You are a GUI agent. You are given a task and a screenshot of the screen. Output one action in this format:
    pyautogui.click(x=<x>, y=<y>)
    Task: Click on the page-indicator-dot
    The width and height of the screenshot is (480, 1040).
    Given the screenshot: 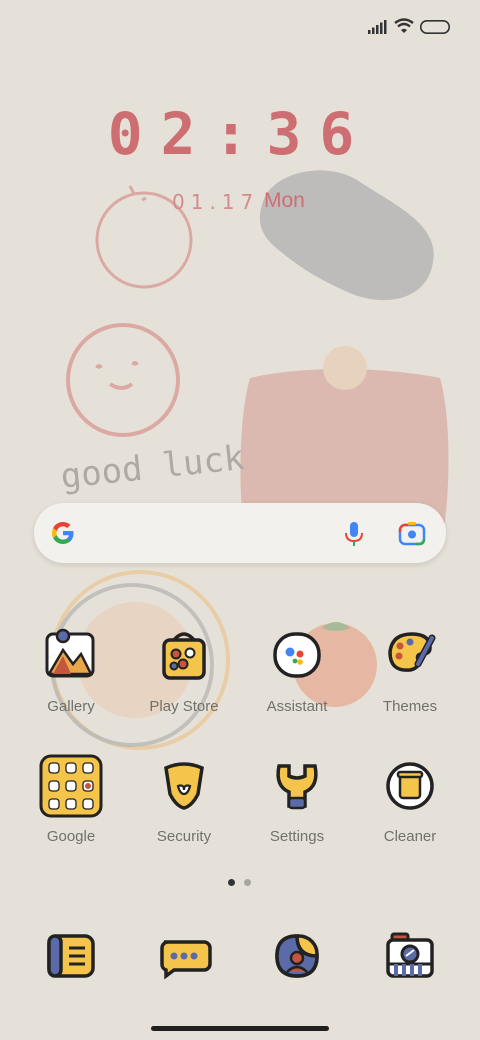 What is the action you would take?
    pyautogui.click(x=247, y=882)
    